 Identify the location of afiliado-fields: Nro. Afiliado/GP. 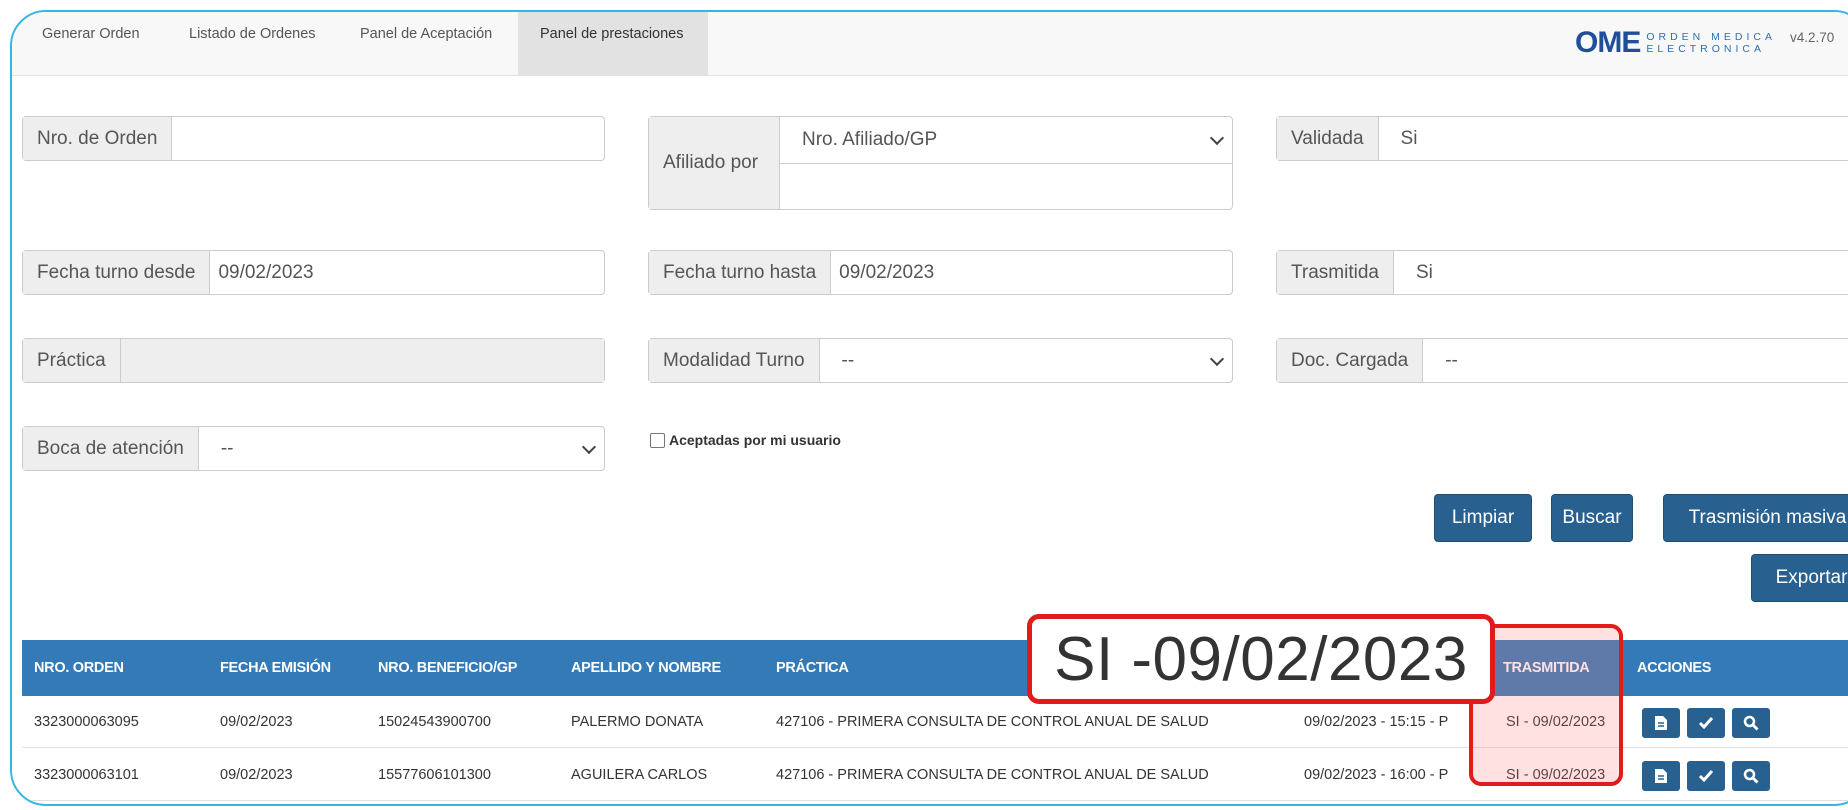
(1006, 163).